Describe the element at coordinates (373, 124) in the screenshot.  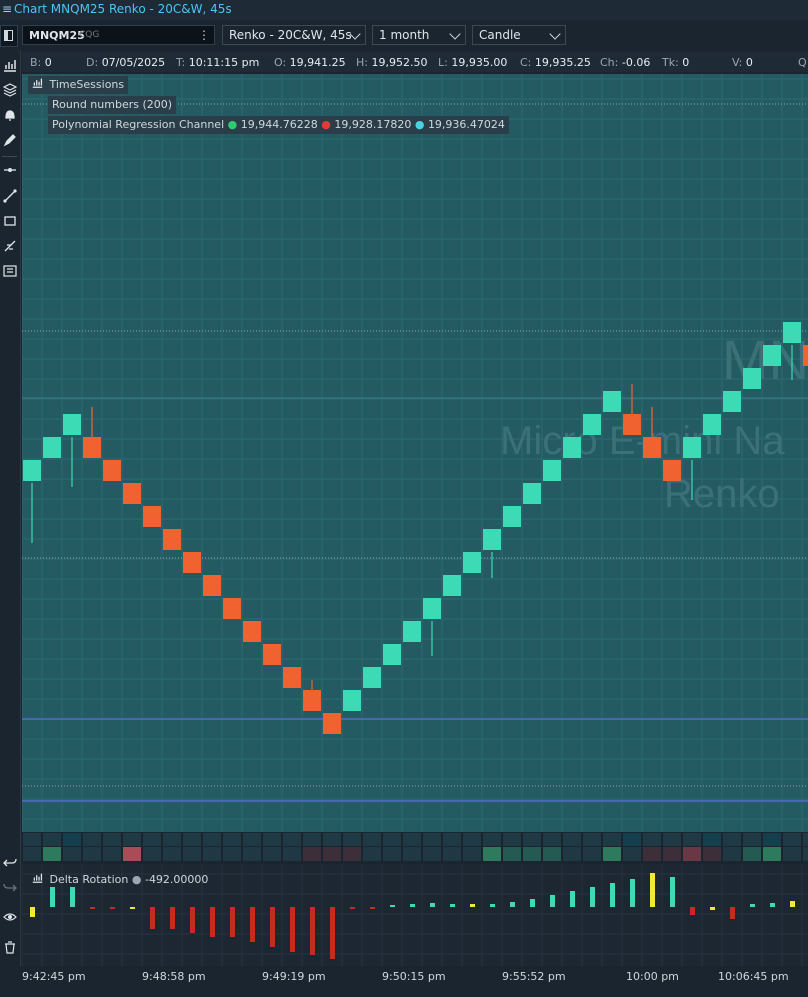
I see `legend-poly-value-2: 19,928.17820` at that location.